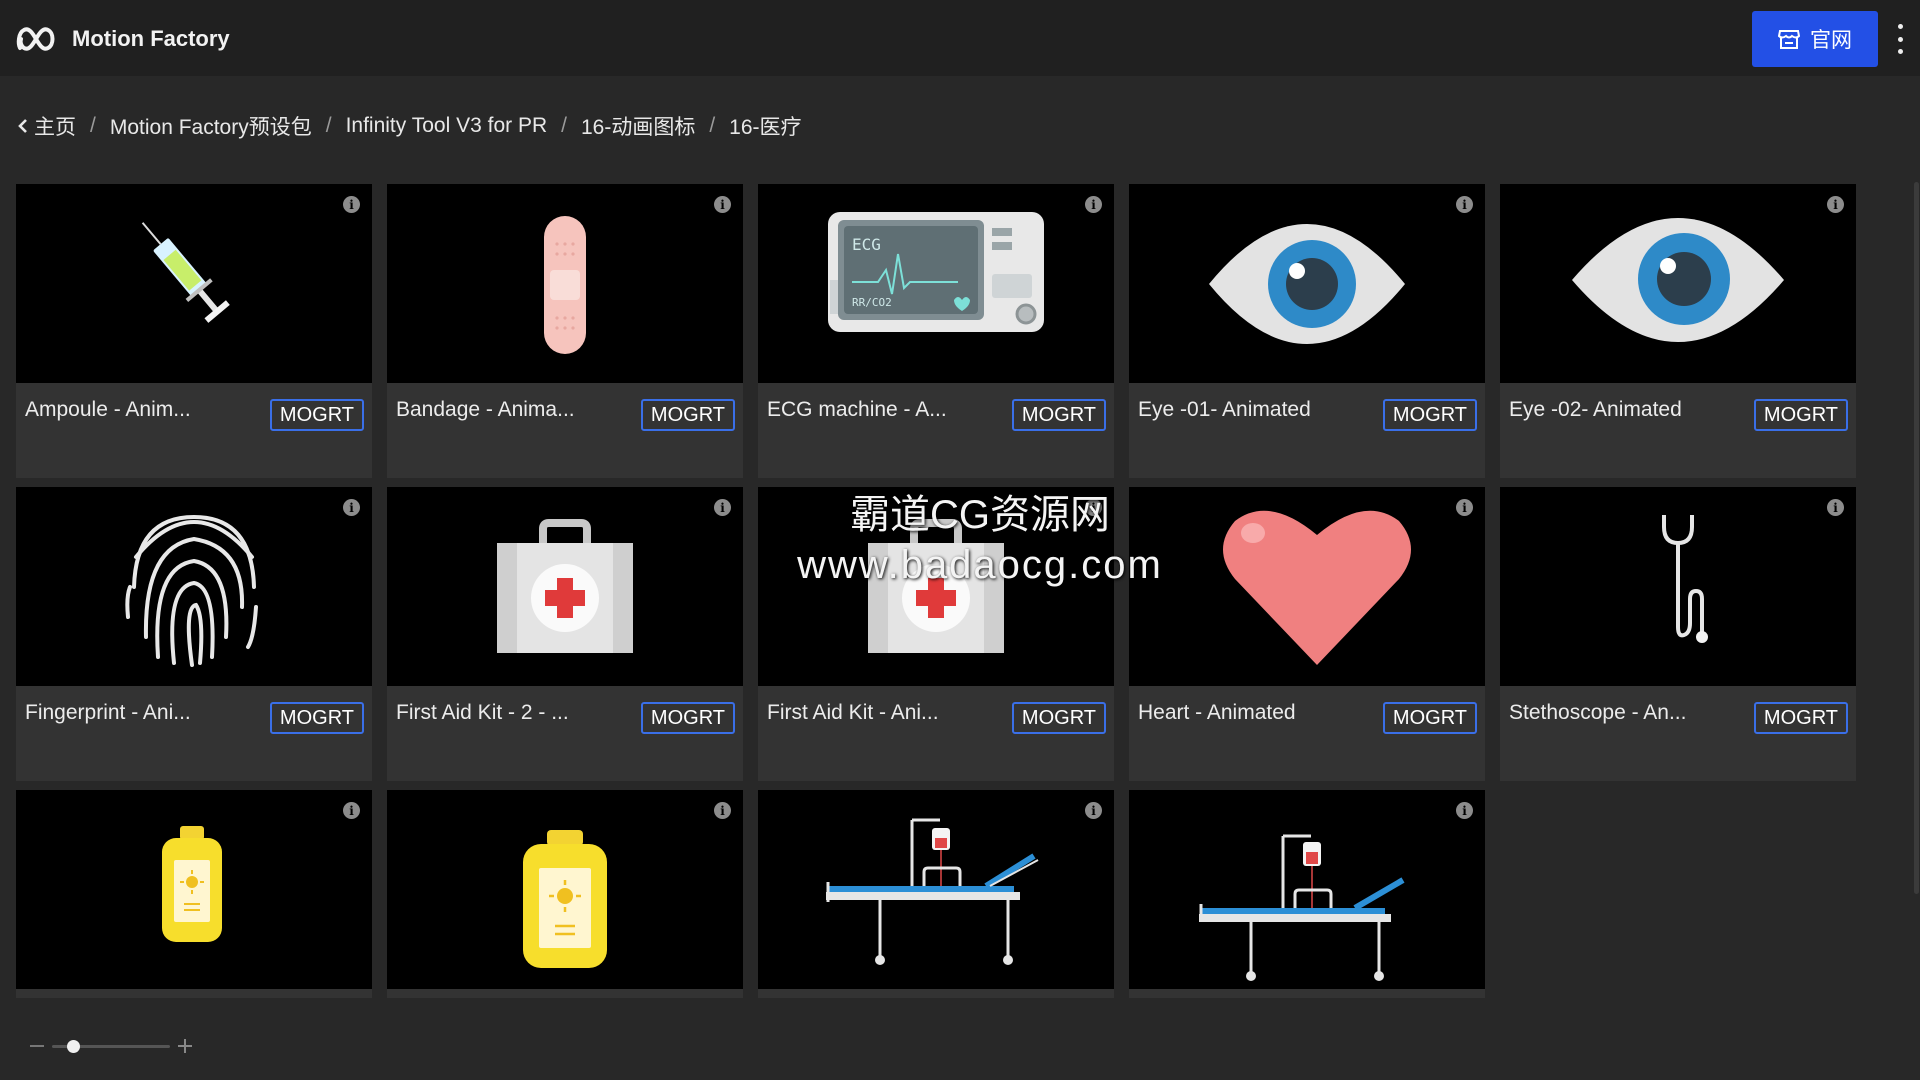  Describe the element at coordinates (765, 126) in the screenshot. I see `breadcrumb-medical: 16-医疗` at that location.